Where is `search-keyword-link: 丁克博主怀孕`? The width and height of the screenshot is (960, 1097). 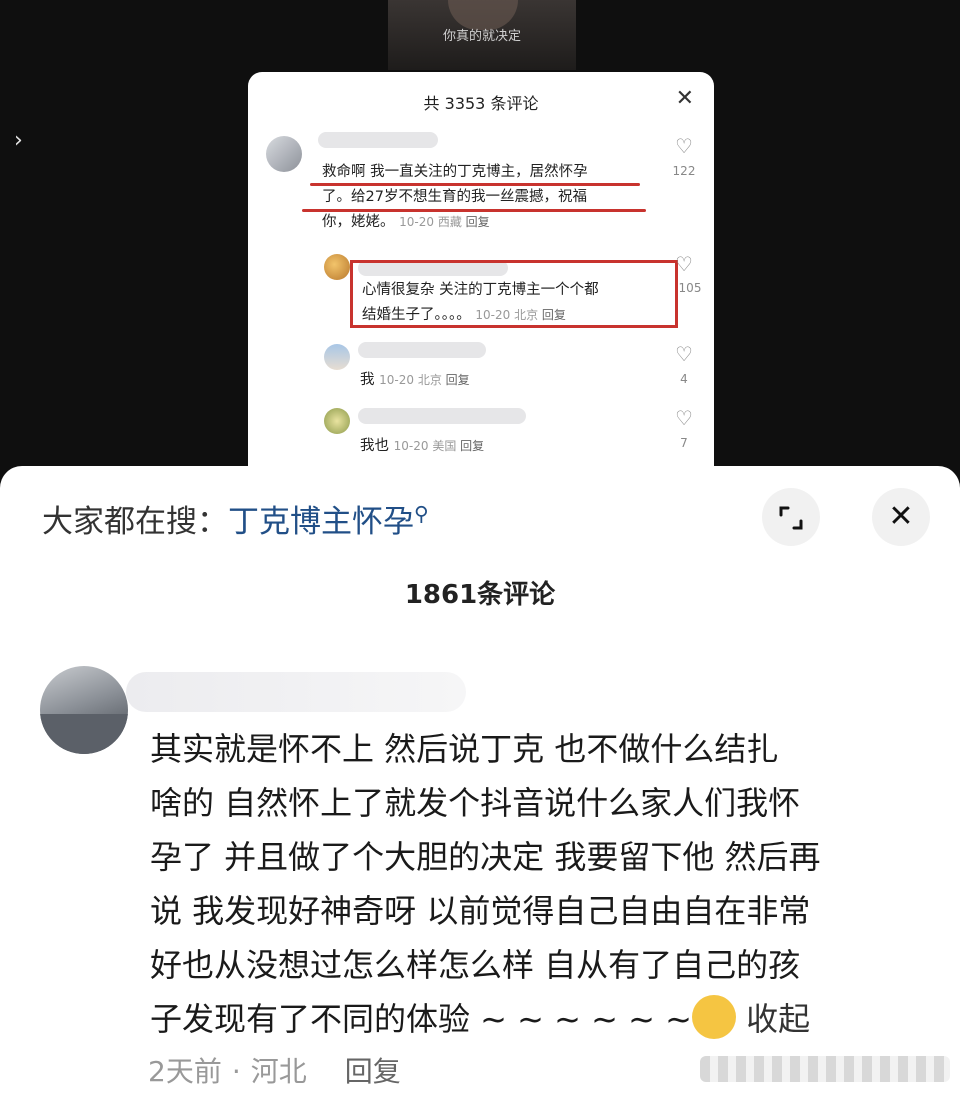
search-keyword-link: 丁克博主怀孕 is located at coordinates (321, 522).